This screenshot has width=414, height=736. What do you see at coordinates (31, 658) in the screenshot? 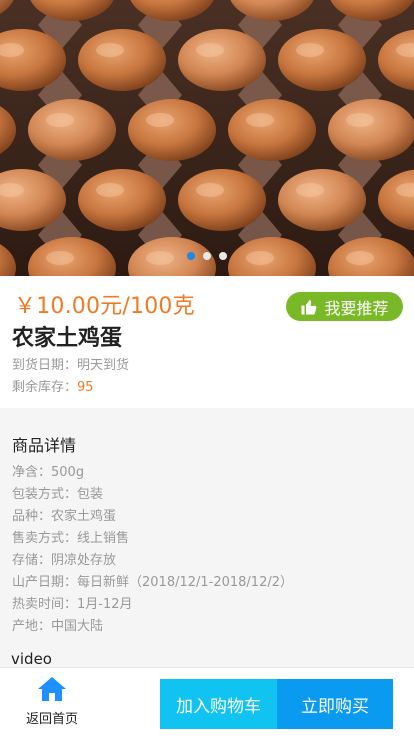
I see `video-section-label: video` at bounding box center [31, 658].